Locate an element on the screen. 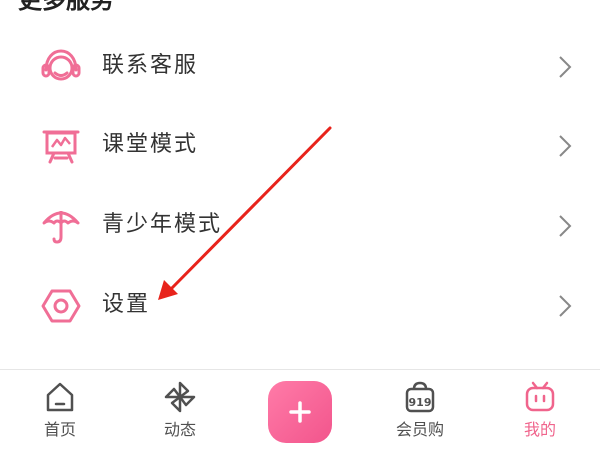 This screenshot has width=600, height=450. tab-member-shop: 919 会员购 is located at coordinates (420, 413).